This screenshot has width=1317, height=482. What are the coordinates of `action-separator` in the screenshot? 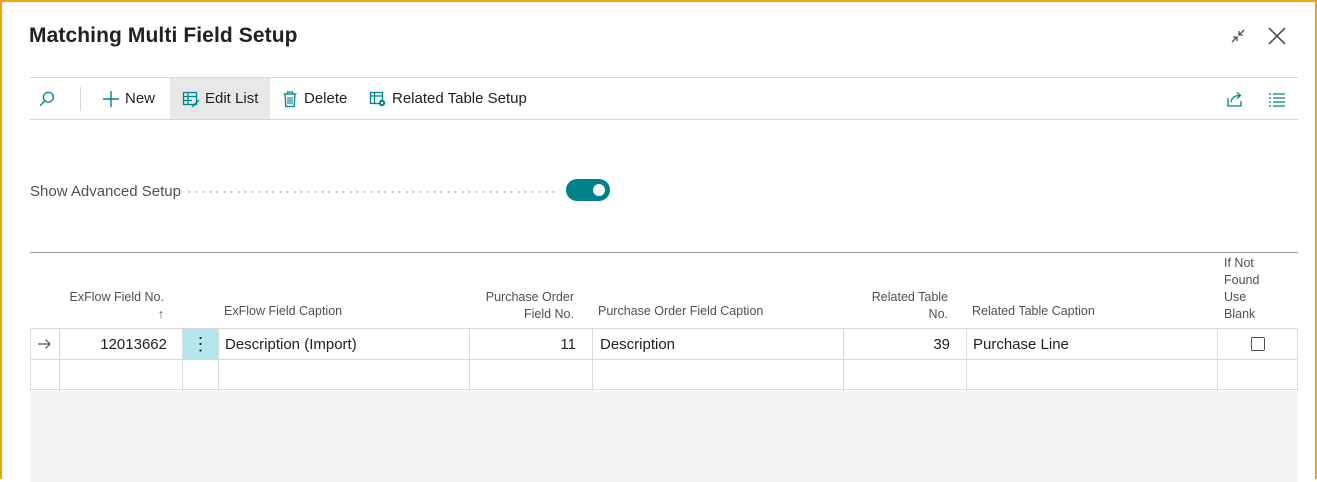 It's located at (80, 99).